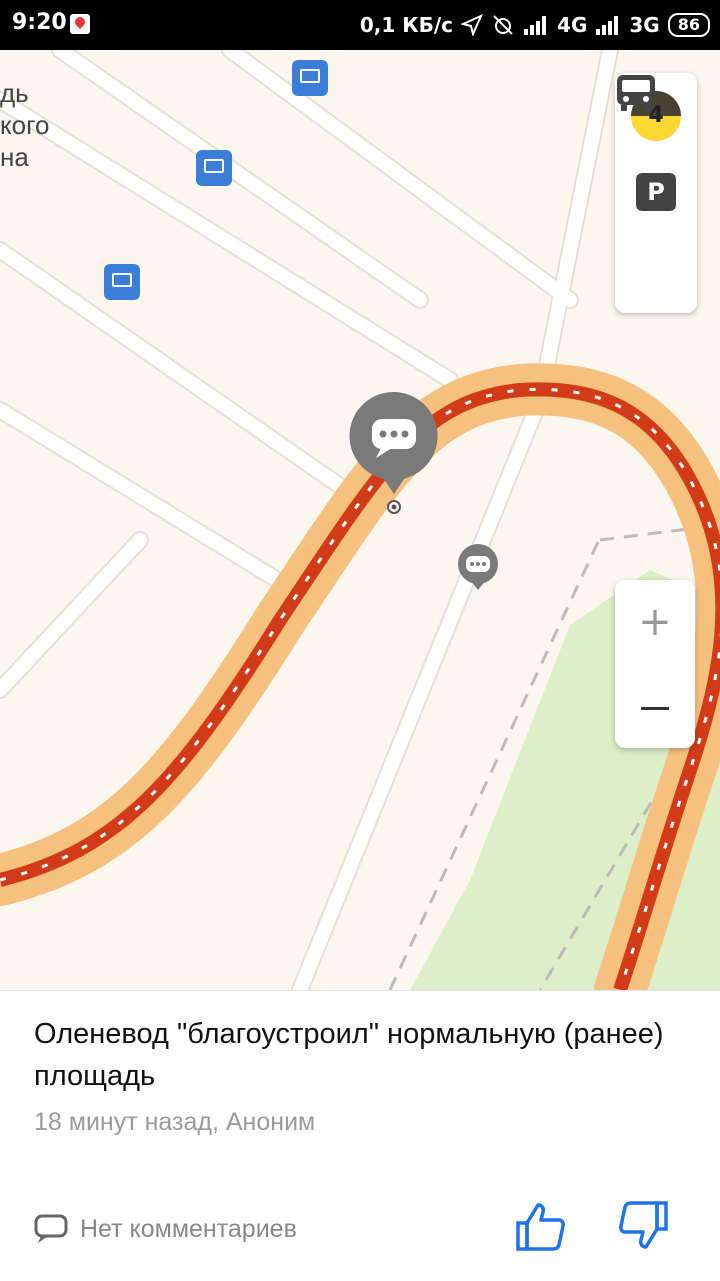  What do you see at coordinates (14, 93) in the screenshot?
I see `place-label-line-1: дь` at bounding box center [14, 93].